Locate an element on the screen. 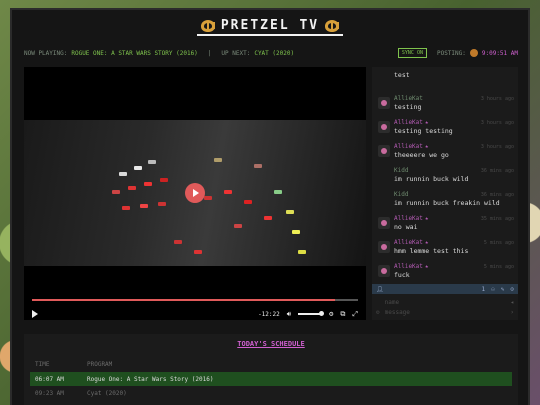 The height and width of the screenshot is (405, 540). chat-toolbar: 👤︎ 1 ⚇ ✎ ⊙ is located at coordinates (445, 289).